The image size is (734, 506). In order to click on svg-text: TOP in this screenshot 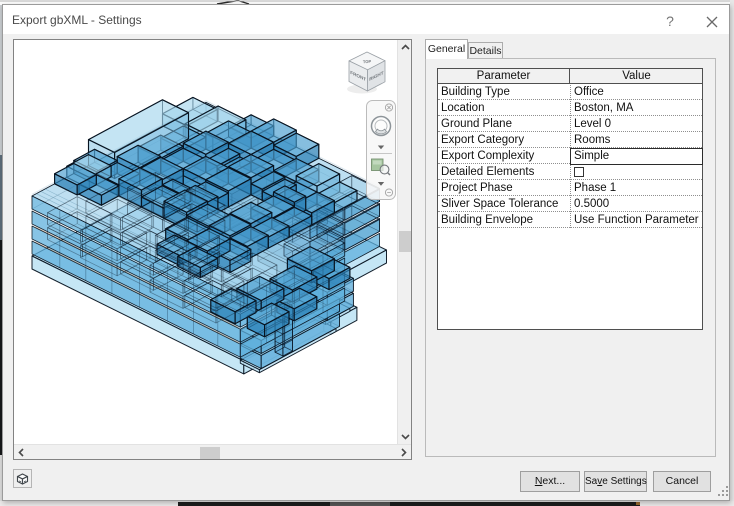, I will do `click(367, 61)`.